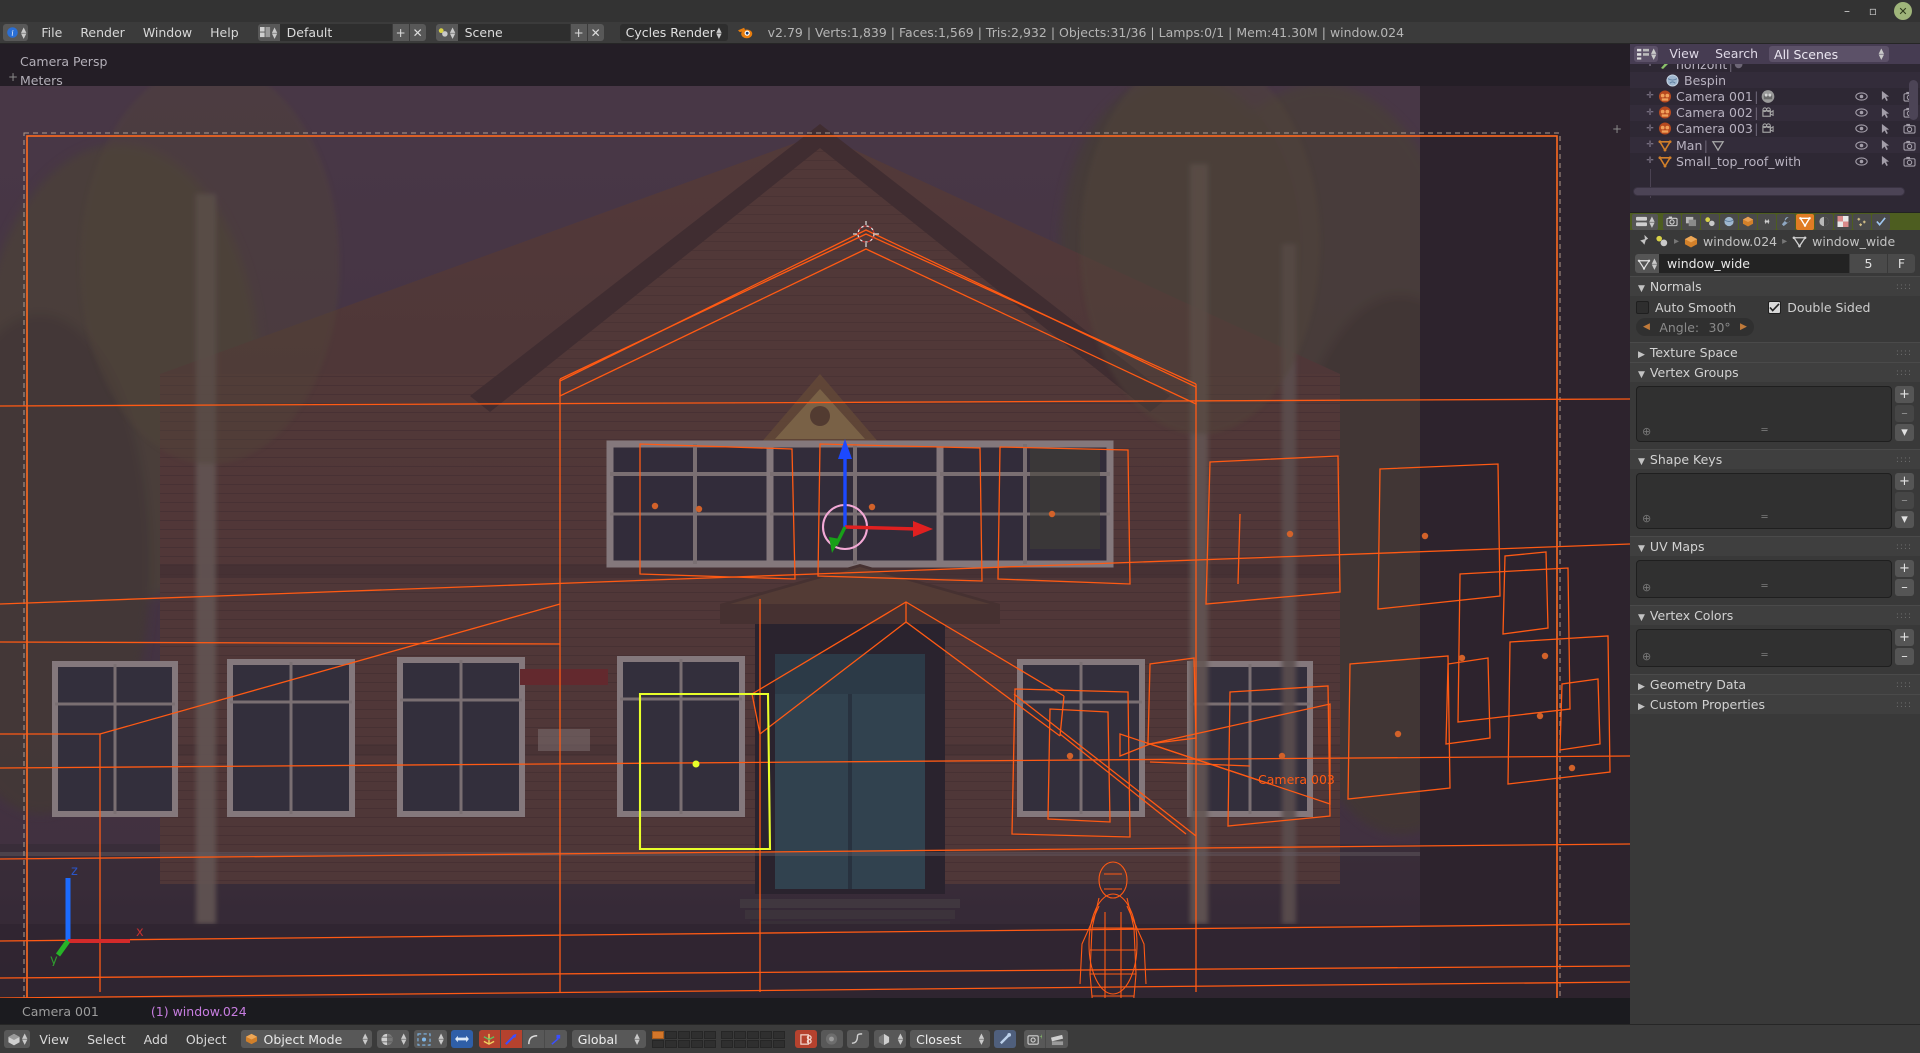 The width and height of the screenshot is (1920, 1053). Describe the element at coordinates (1695, 327) in the screenshot. I see `auto-smooth-angle-slider: ◀ Angle: 30° ▶` at that location.